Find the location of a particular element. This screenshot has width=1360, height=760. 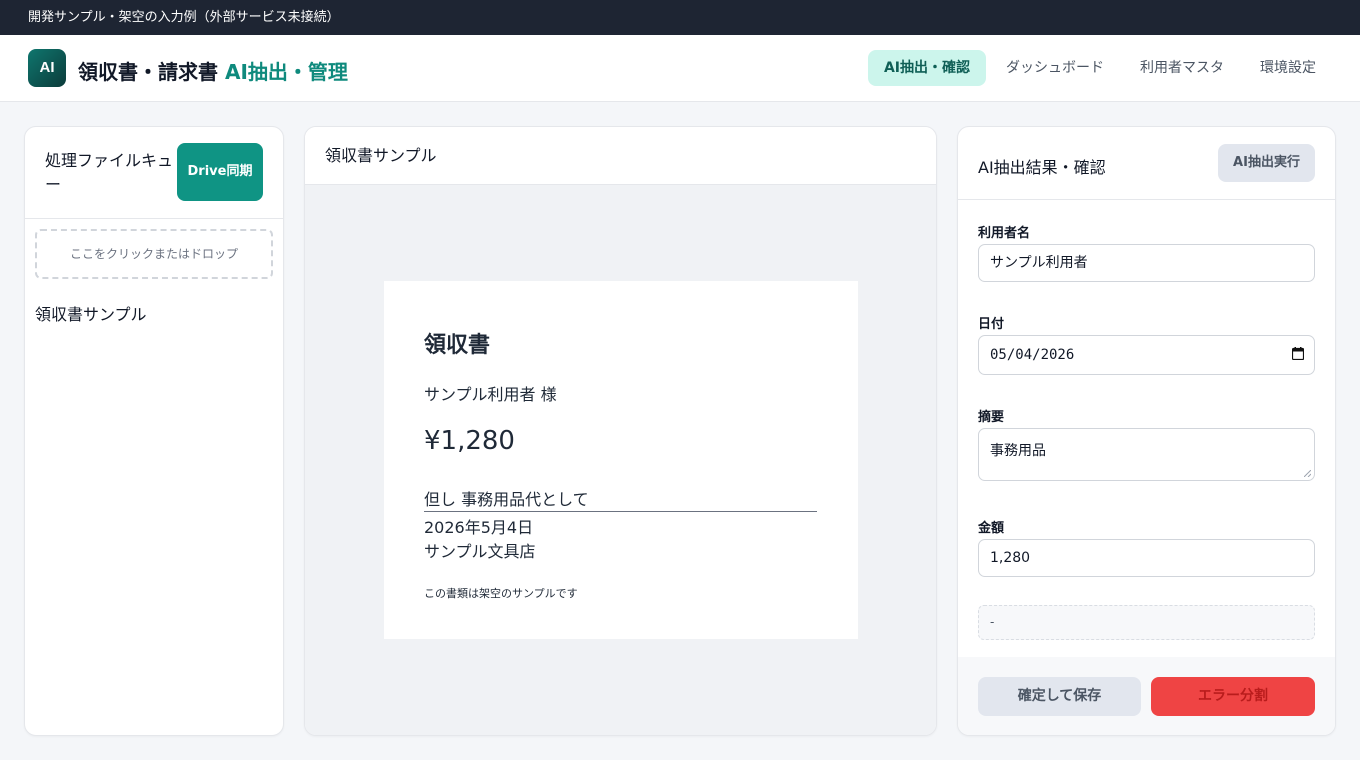

app-title: 領収書・請求書 AI抽出・管理 is located at coordinates (213, 70).